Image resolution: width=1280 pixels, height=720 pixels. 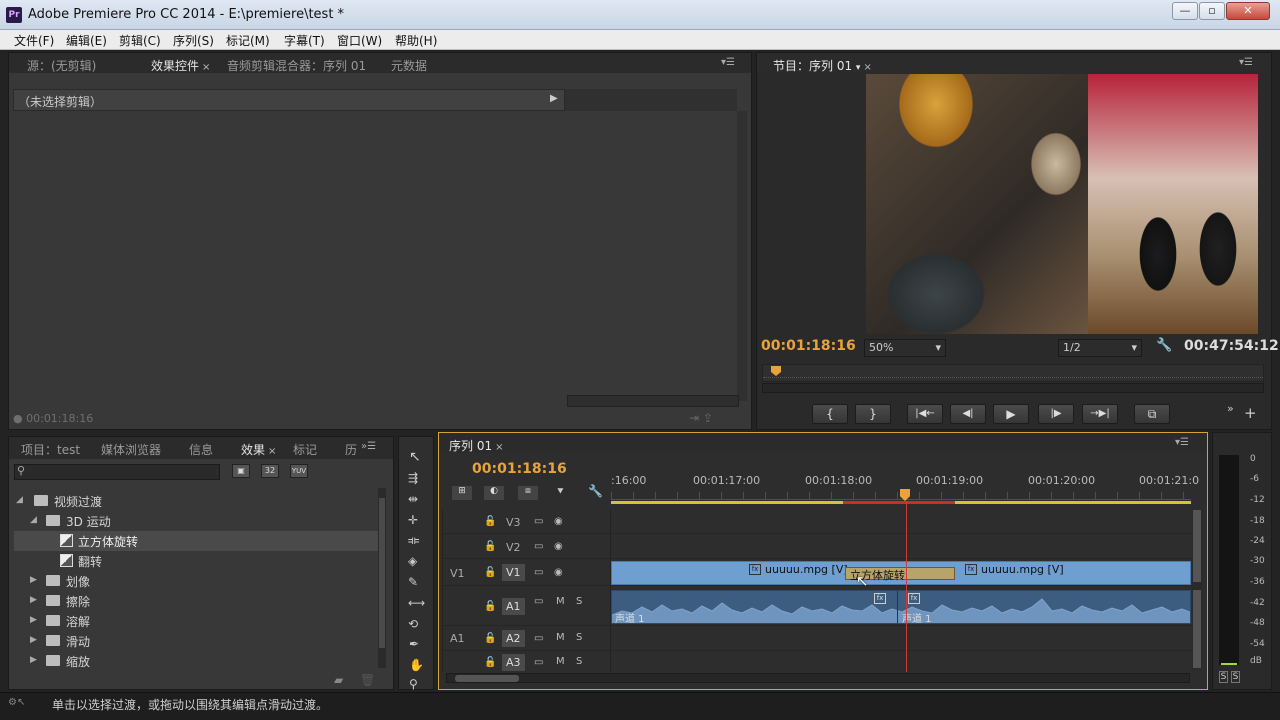 What do you see at coordinates (19, 500) in the screenshot?
I see `triangle-down-icon: ◢` at bounding box center [19, 500].